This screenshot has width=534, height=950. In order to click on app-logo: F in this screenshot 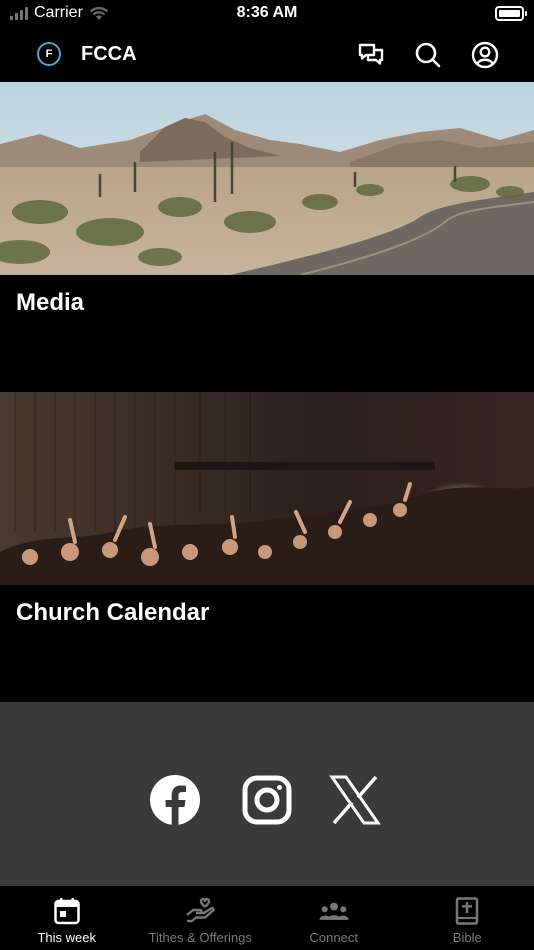, I will do `click(49, 54)`.